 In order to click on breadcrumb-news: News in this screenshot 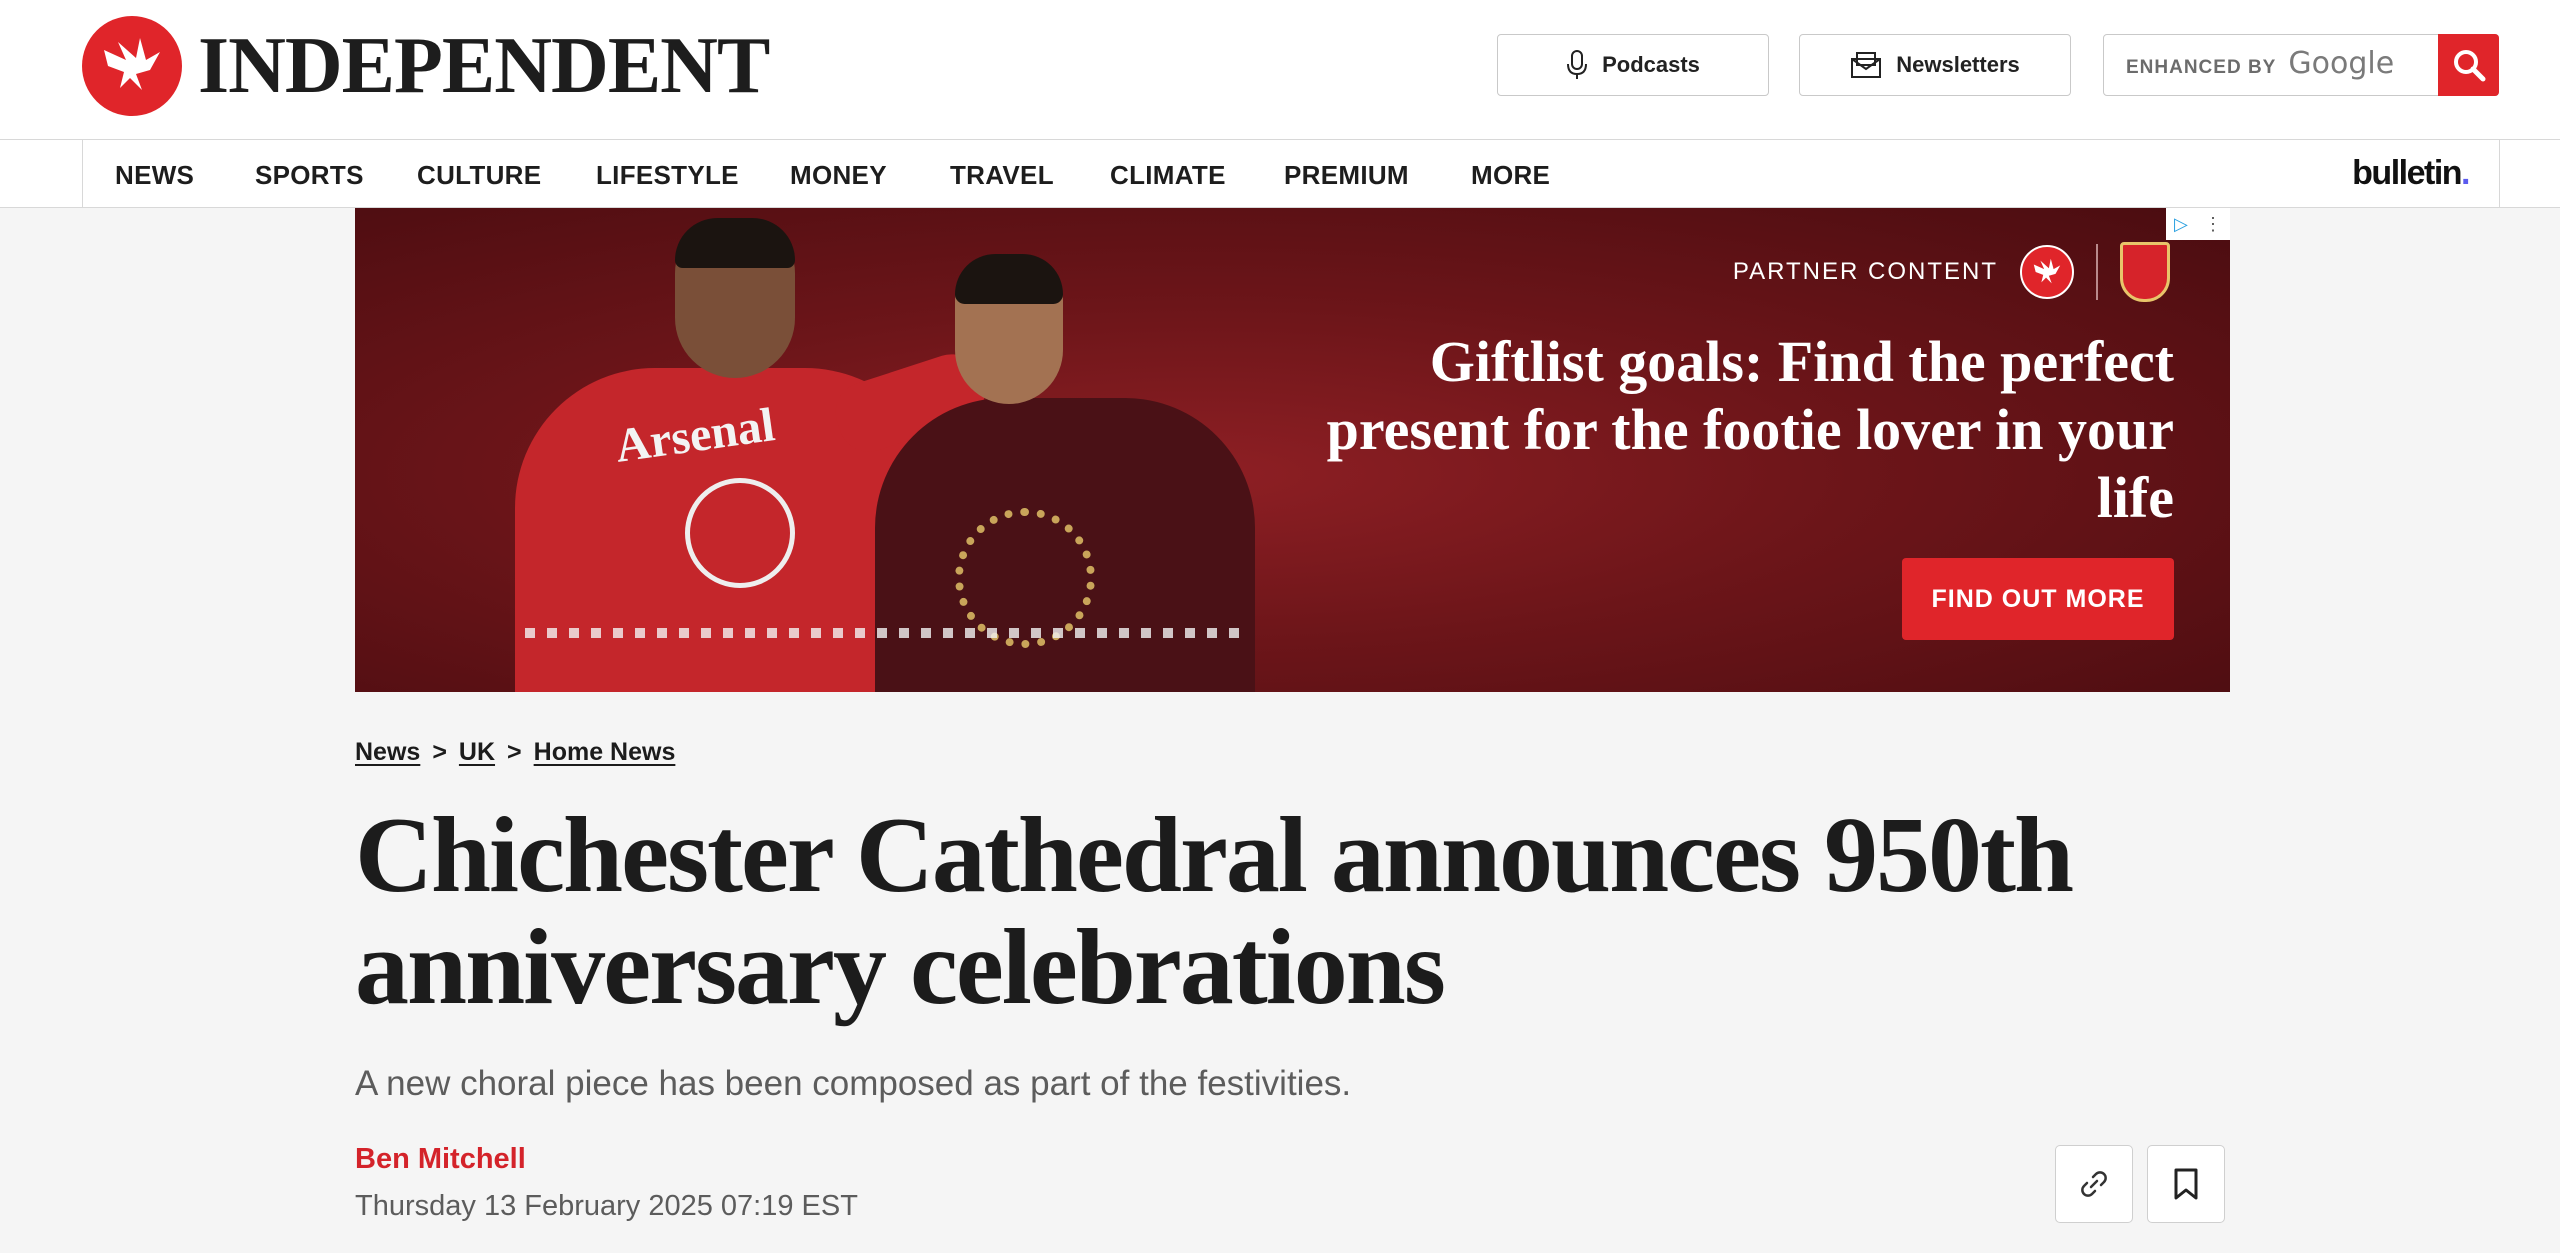, I will do `click(387, 752)`.